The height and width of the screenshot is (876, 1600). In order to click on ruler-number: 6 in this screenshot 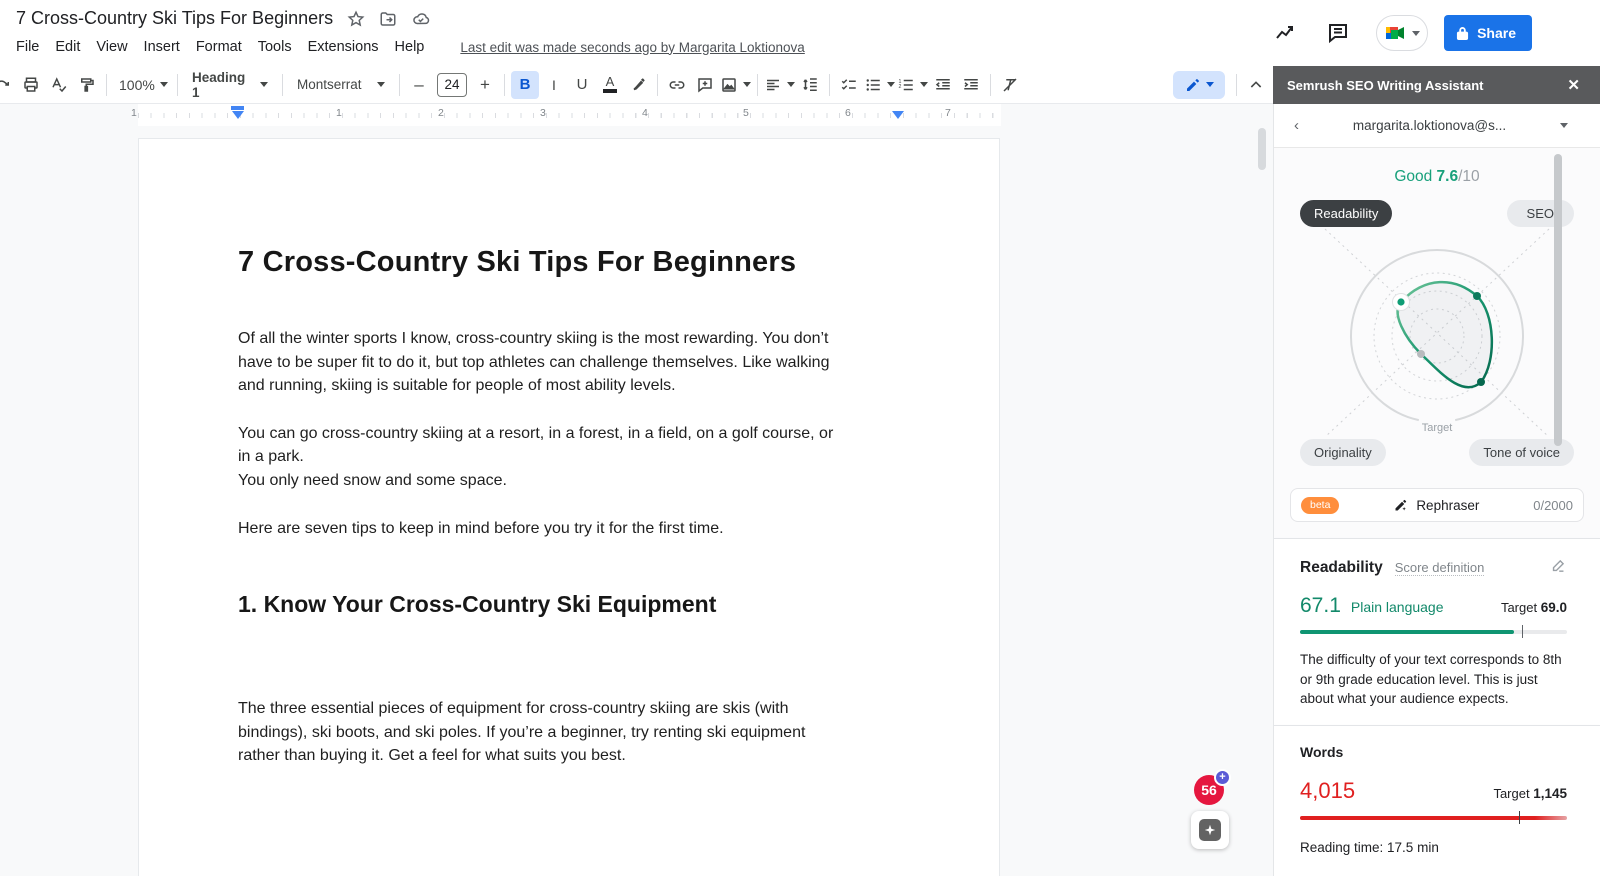, I will do `click(848, 113)`.